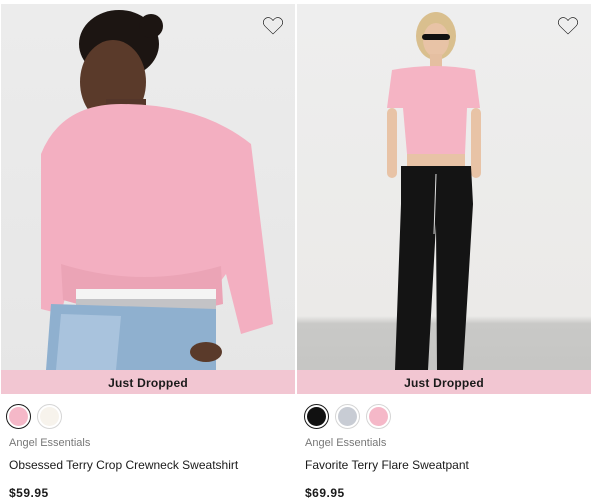 The image size is (592, 502). Describe the element at coordinates (316, 416) in the screenshot. I see `swatch-black` at that location.